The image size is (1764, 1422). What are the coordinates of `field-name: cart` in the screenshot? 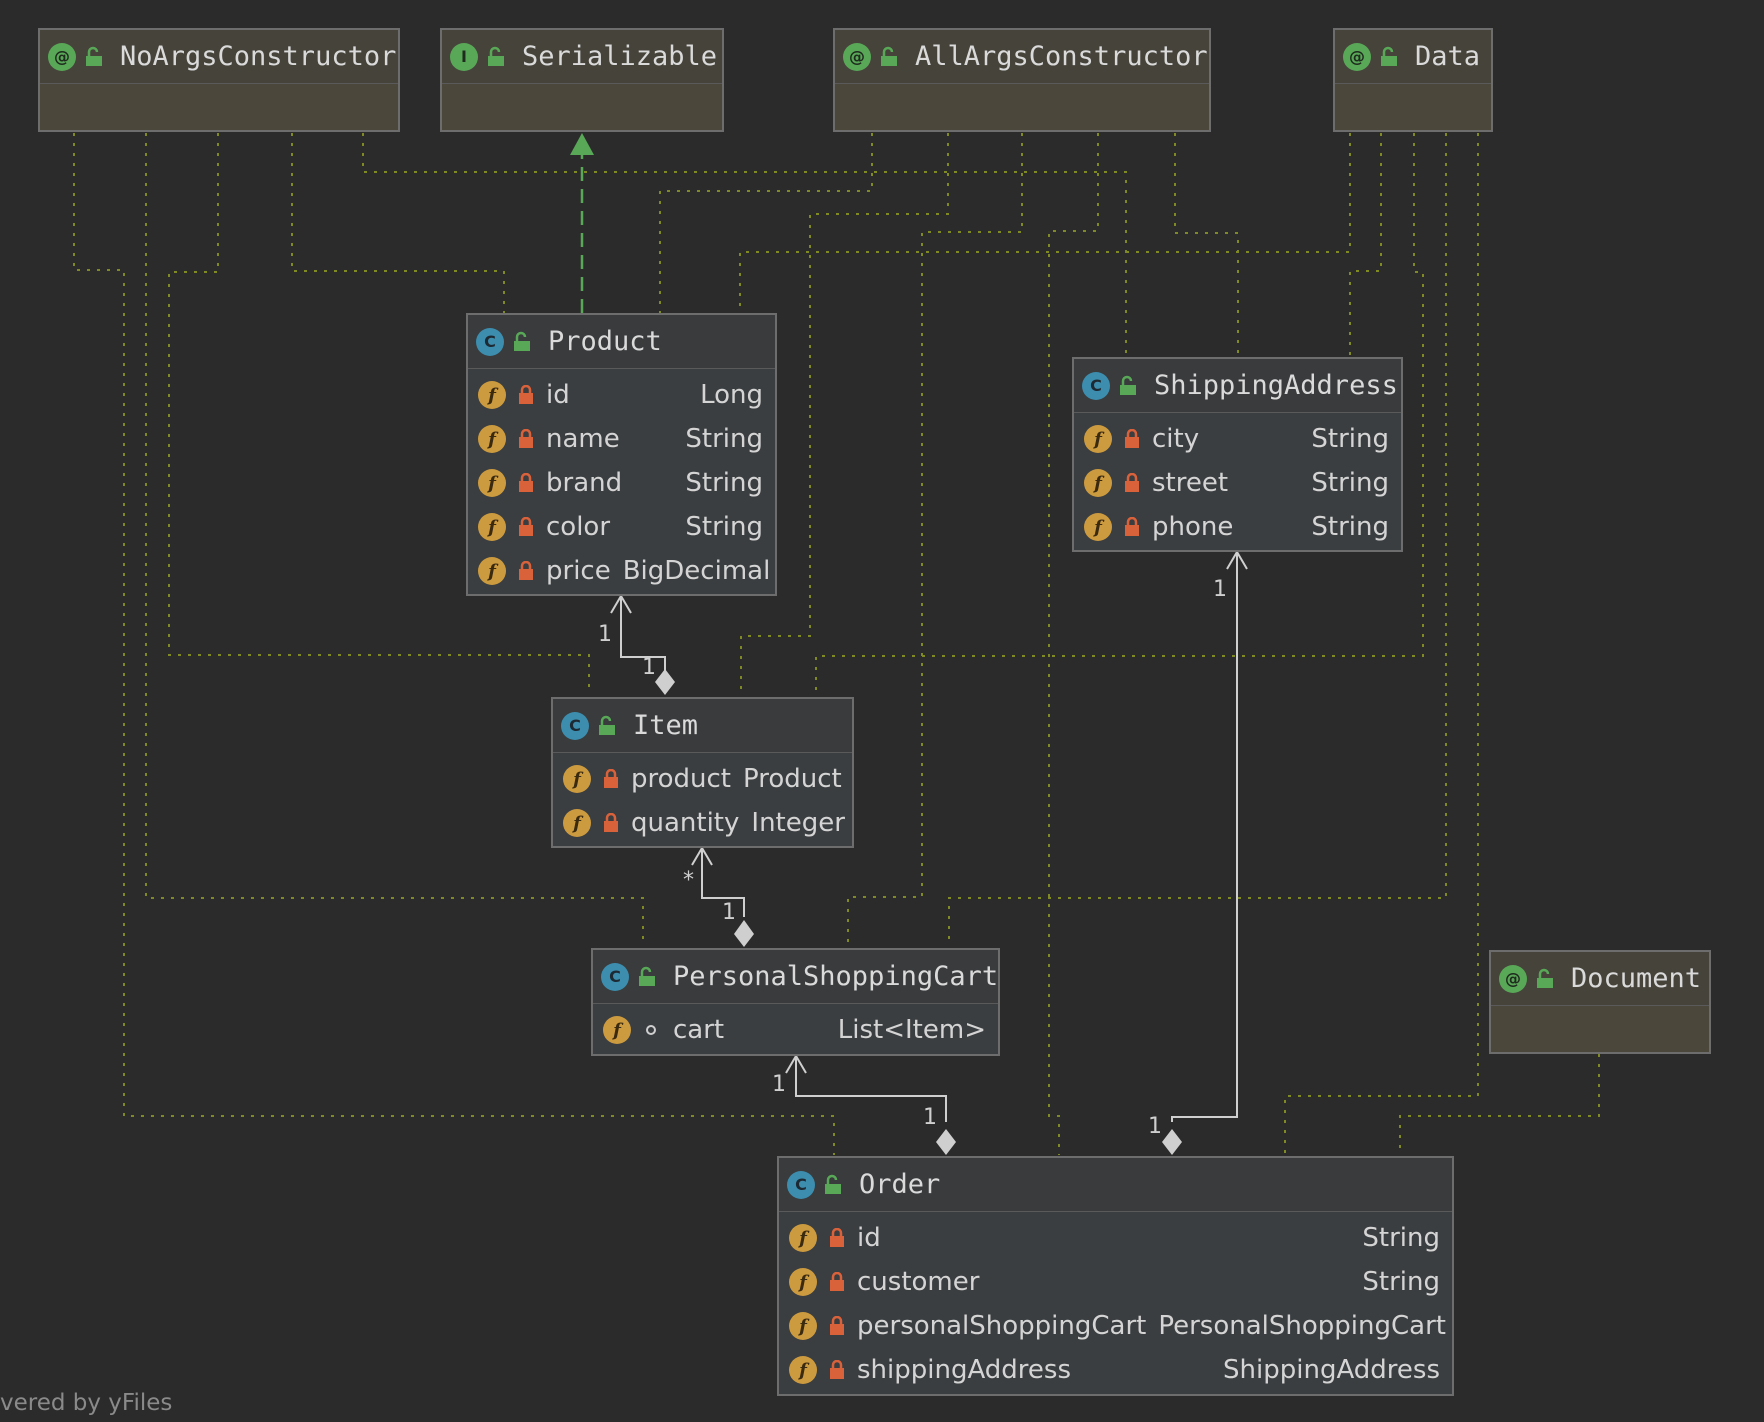 It's located at (699, 1030).